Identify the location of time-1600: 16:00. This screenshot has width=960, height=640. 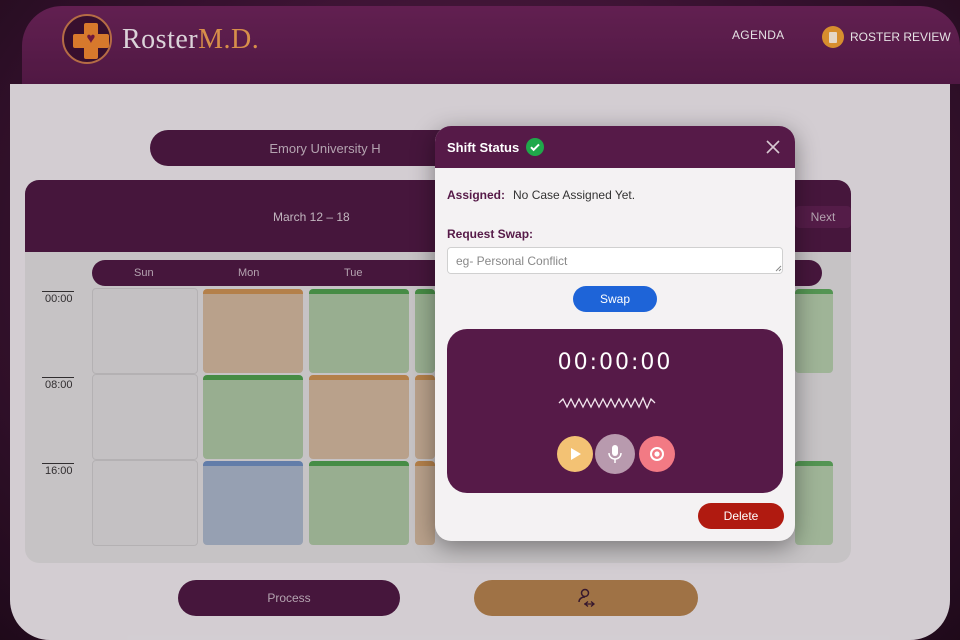
(59, 471).